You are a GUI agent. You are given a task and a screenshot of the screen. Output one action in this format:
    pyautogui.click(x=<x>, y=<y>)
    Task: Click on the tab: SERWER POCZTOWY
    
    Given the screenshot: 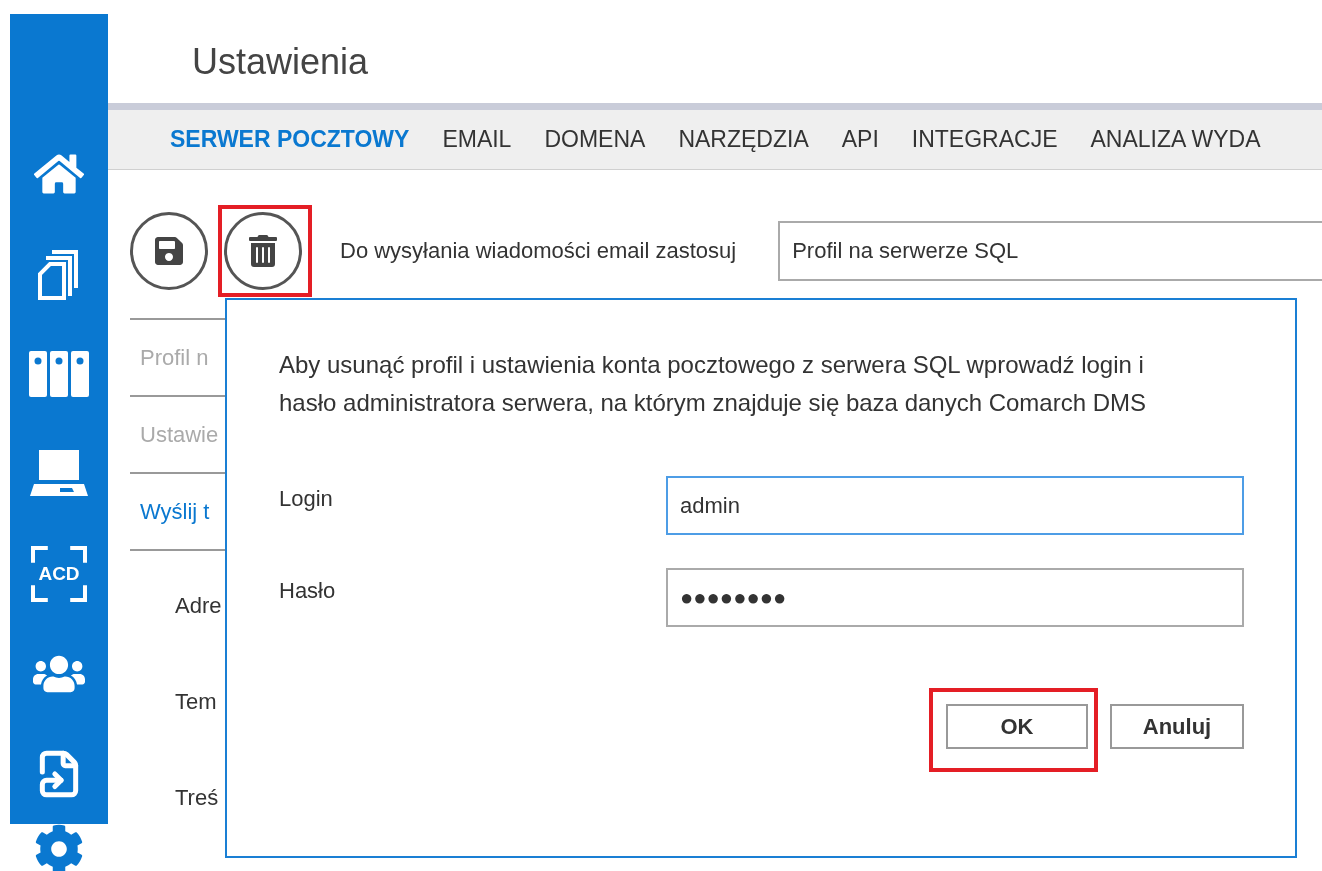 What is the action you would take?
    pyautogui.click(x=290, y=139)
    